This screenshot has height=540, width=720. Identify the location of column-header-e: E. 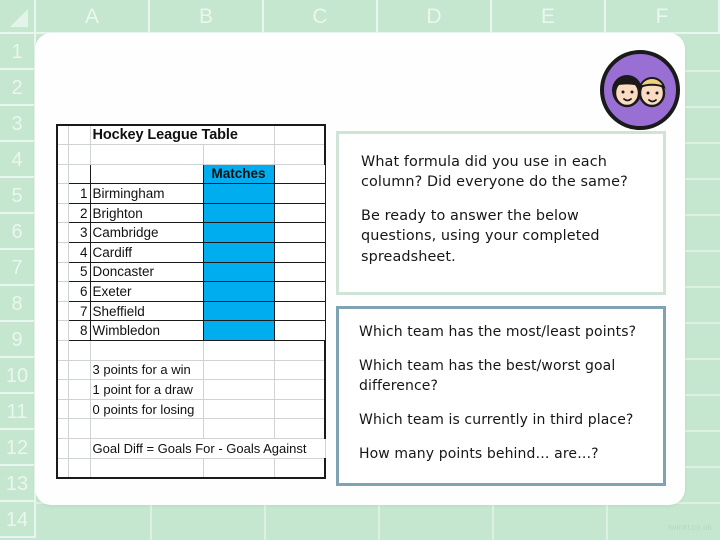
(549, 17).